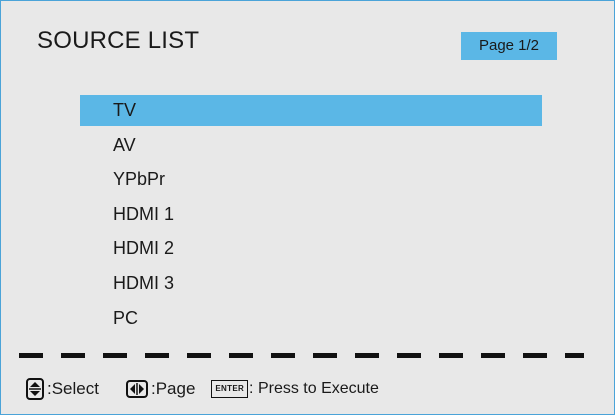  Describe the element at coordinates (311, 110) in the screenshot. I see `source-item-tv: TV` at that location.